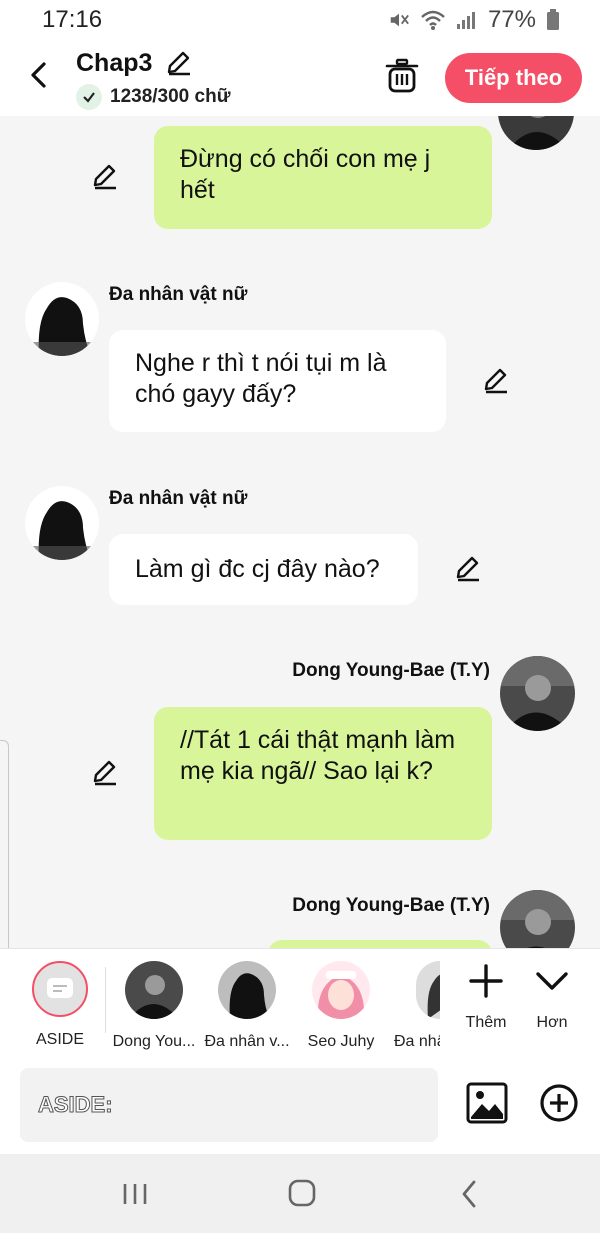  What do you see at coordinates (135, 1194) in the screenshot?
I see `recent-apps-icon` at bounding box center [135, 1194].